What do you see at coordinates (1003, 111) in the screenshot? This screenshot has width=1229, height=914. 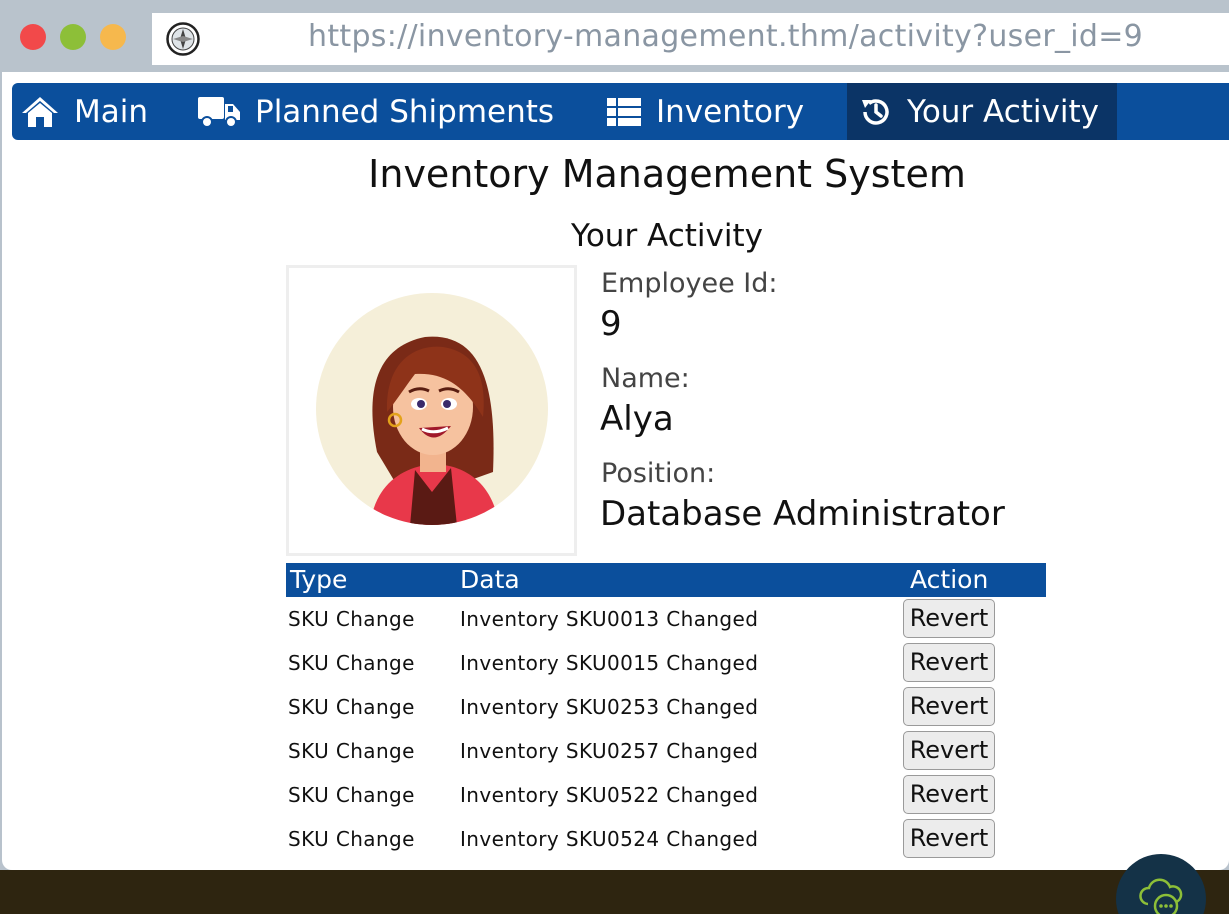 I see `nav-label-your-activity: Your Activity` at bounding box center [1003, 111].